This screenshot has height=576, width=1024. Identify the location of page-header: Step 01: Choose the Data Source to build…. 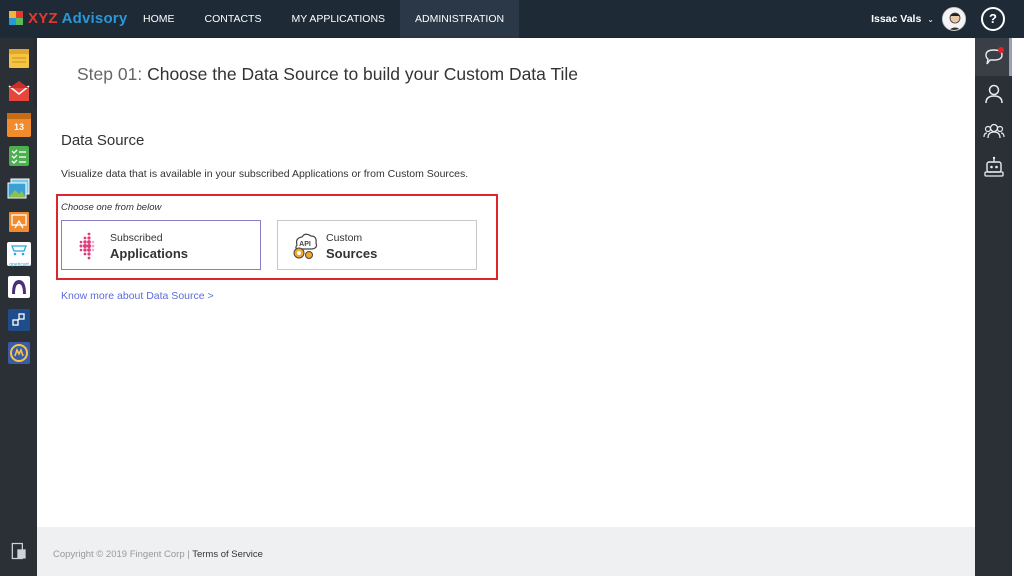
(506, 72).